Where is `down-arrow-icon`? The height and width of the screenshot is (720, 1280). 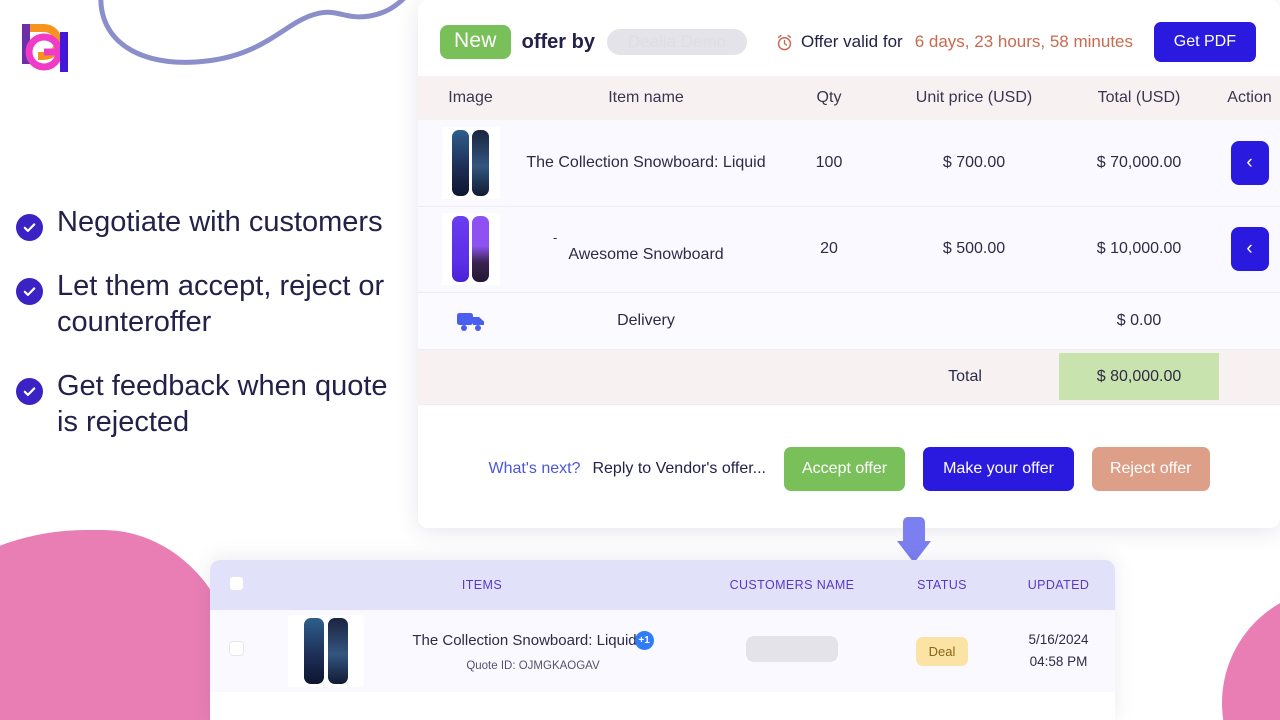
down-arrow-icon is located at coordinates (914, 540).